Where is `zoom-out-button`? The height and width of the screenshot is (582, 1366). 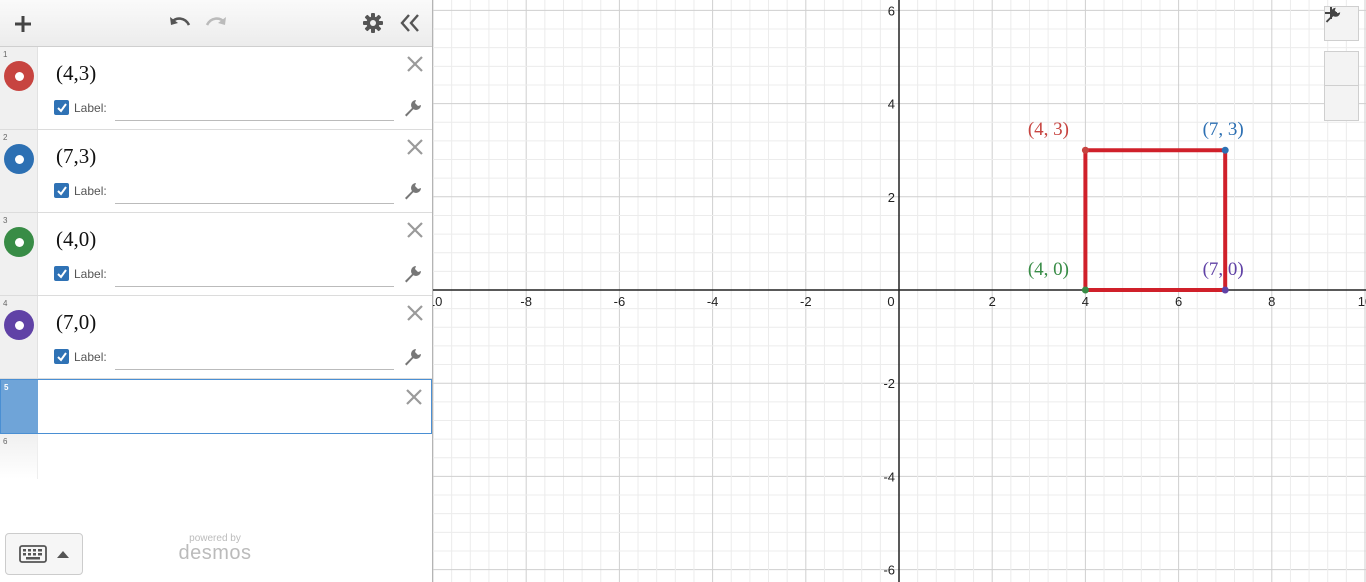
zoom-out-button is located at coordinates (1341, 66).